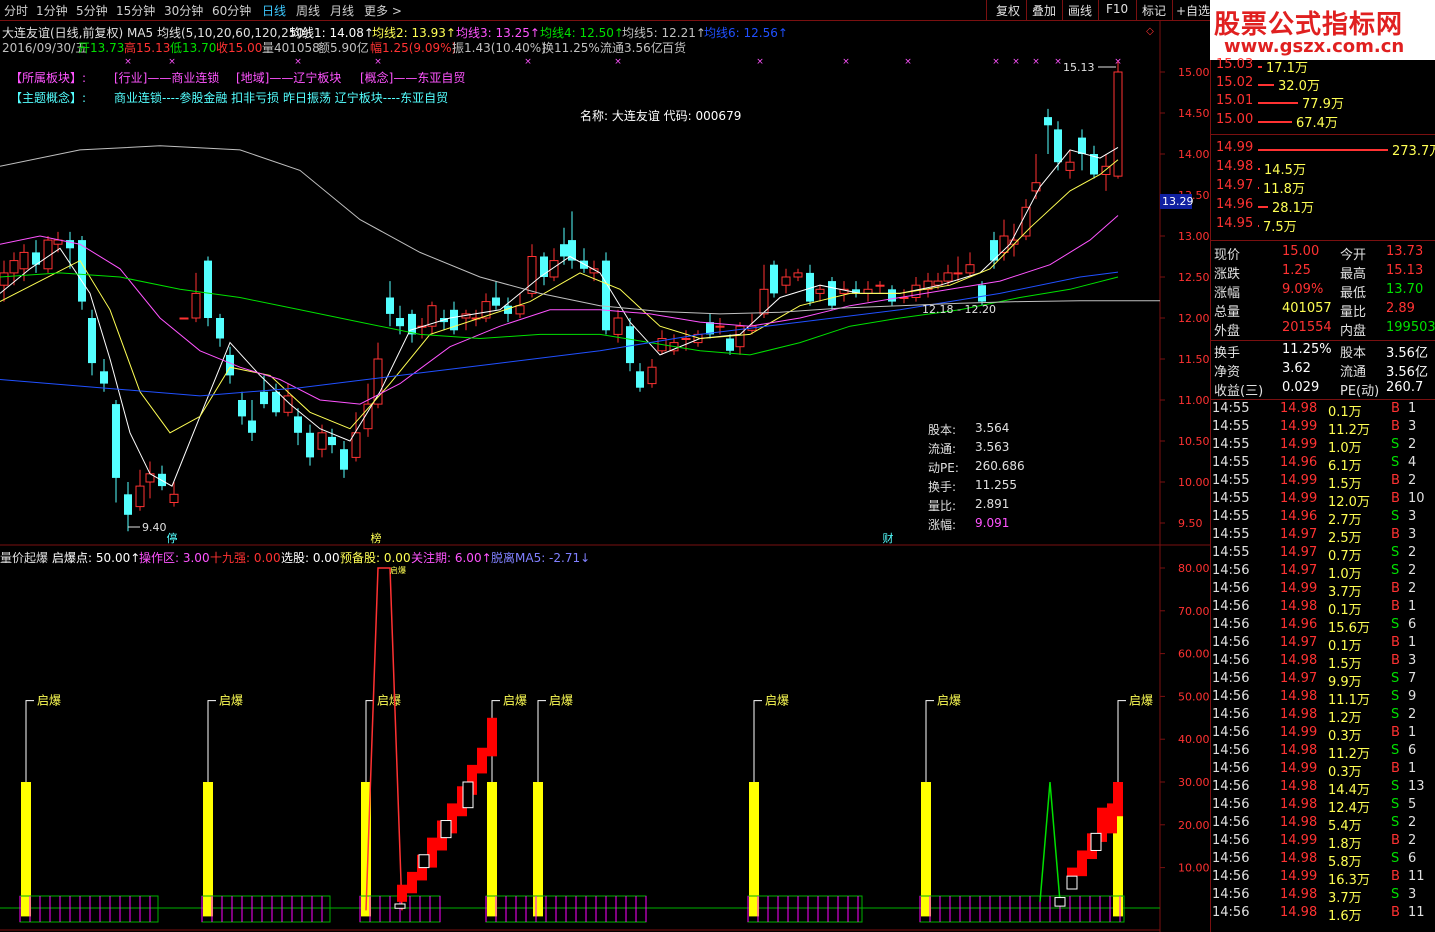  Describe the element at coordinates (1353, 274) in the screenshot. I see `quote-label: 最高` at that location.